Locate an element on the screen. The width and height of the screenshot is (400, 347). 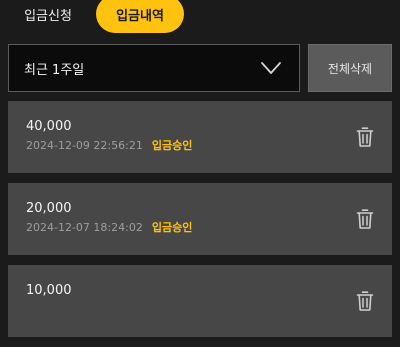
deposit-amount: 10,000 is located at coordinates (49, 290).